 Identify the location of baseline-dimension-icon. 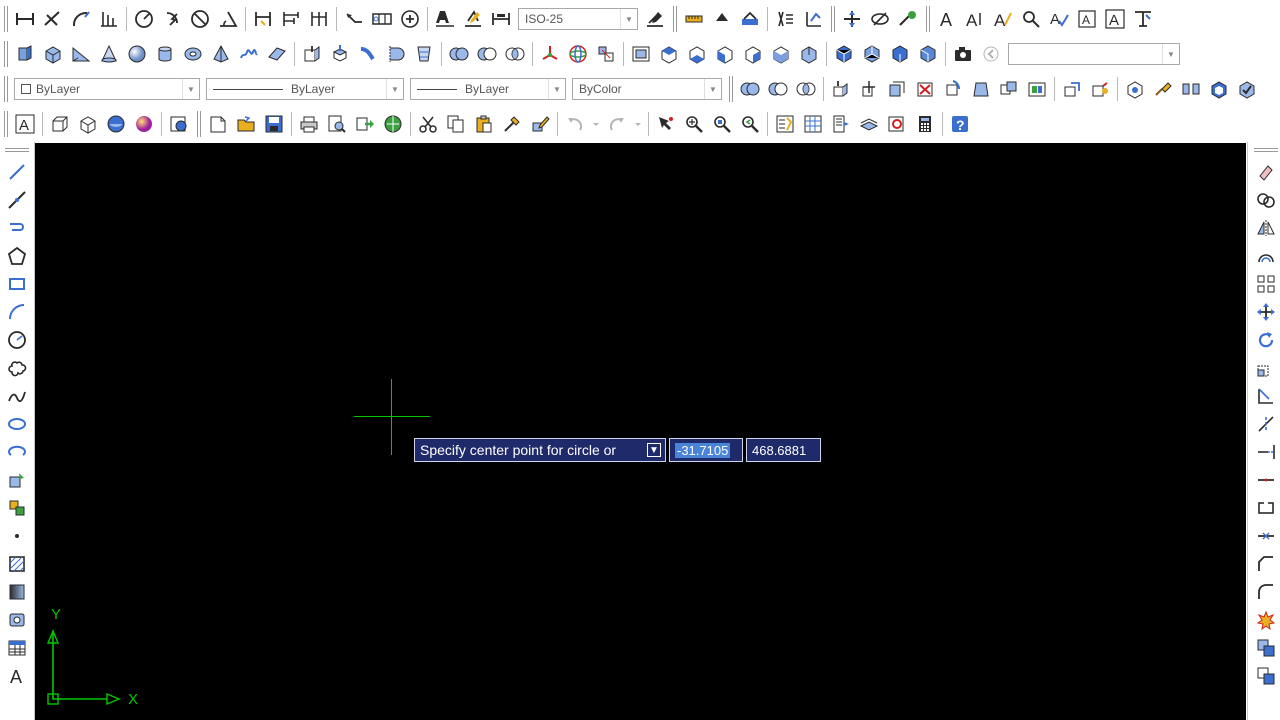
(291, 19).